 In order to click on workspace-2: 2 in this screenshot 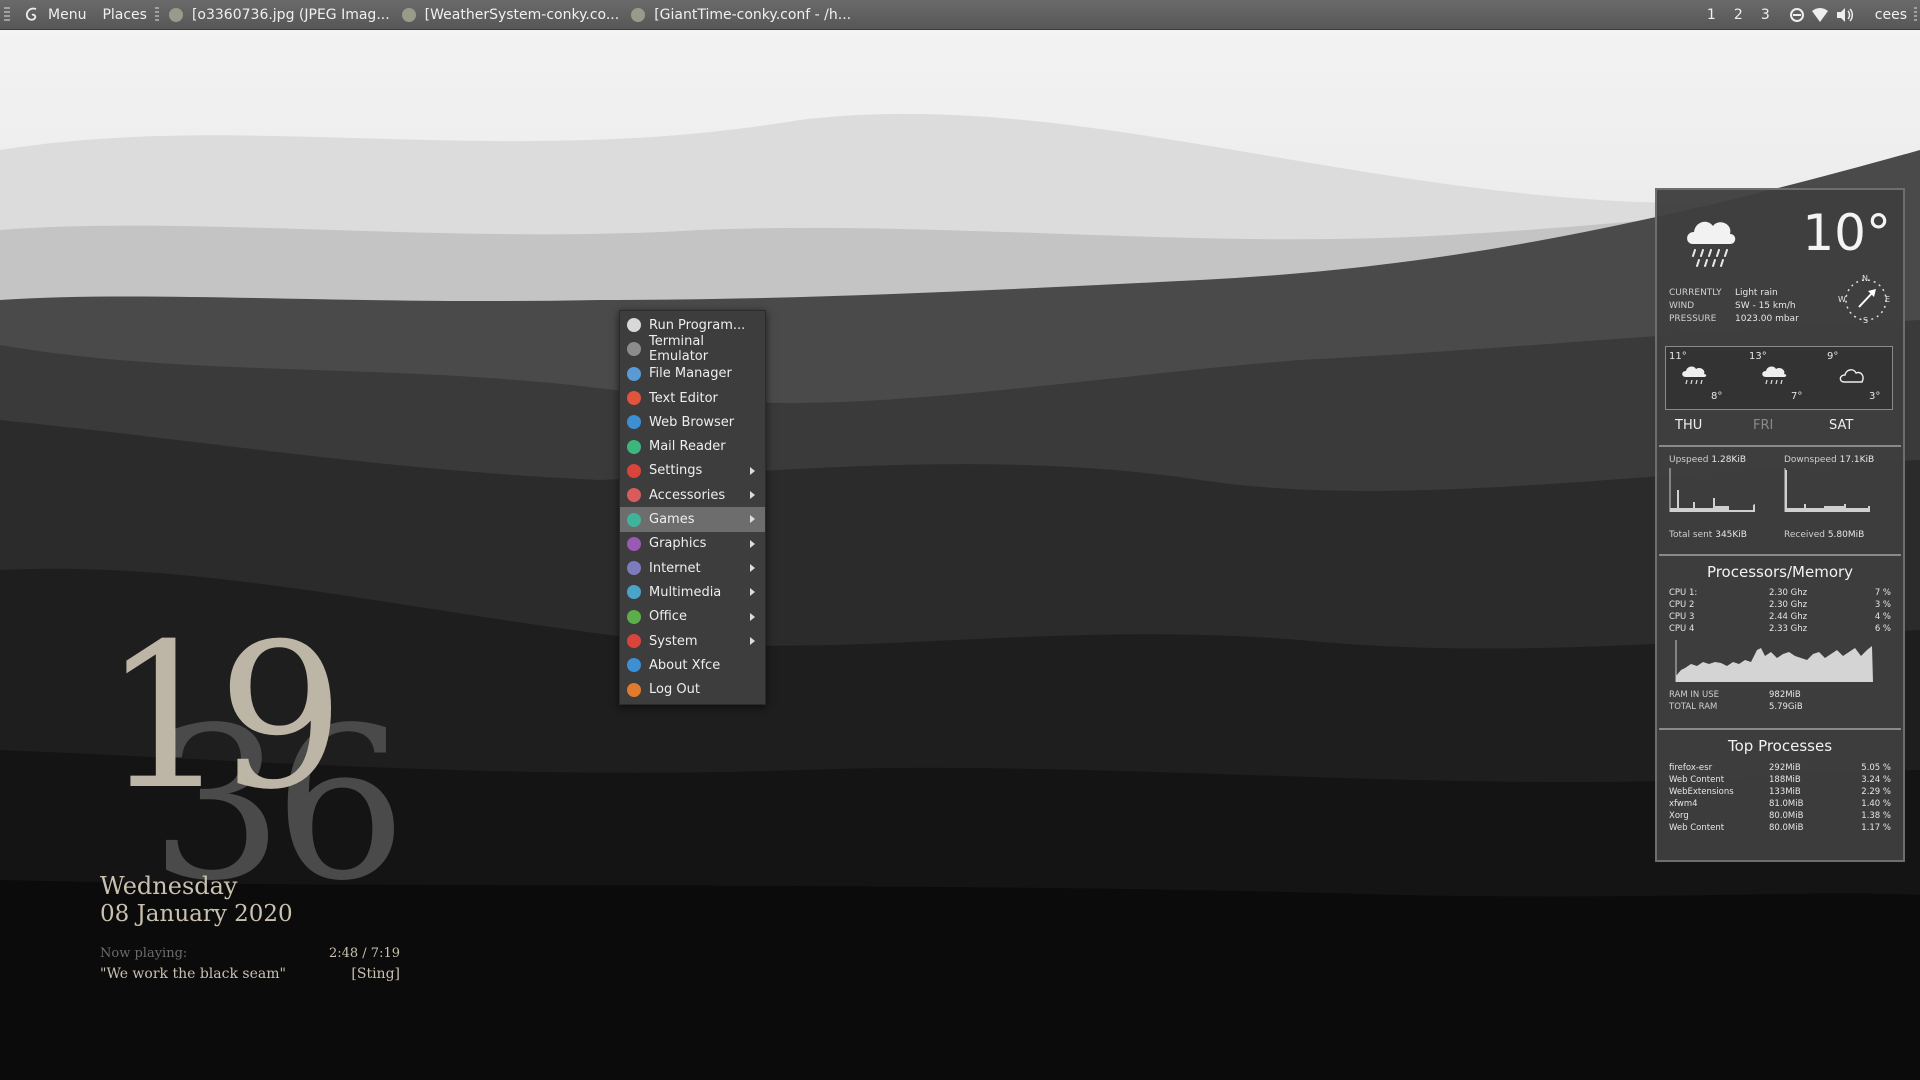, I will do `click(1738, 15)`.